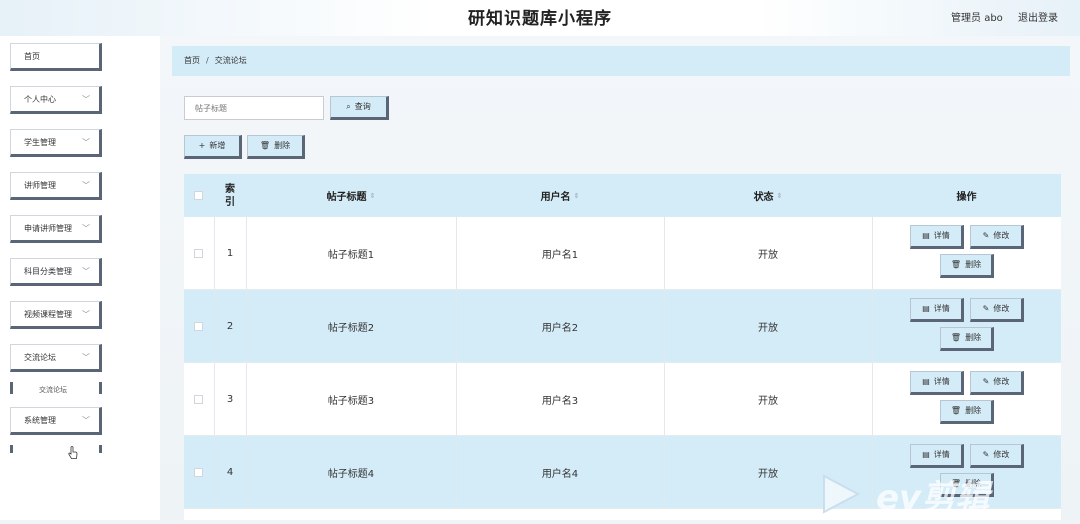 The height and width of the screenshot is (524, 1080). Describe the element at coordinates (192, 60) in the screenshot. I see `breadcrumb-home: 首页` at that location.